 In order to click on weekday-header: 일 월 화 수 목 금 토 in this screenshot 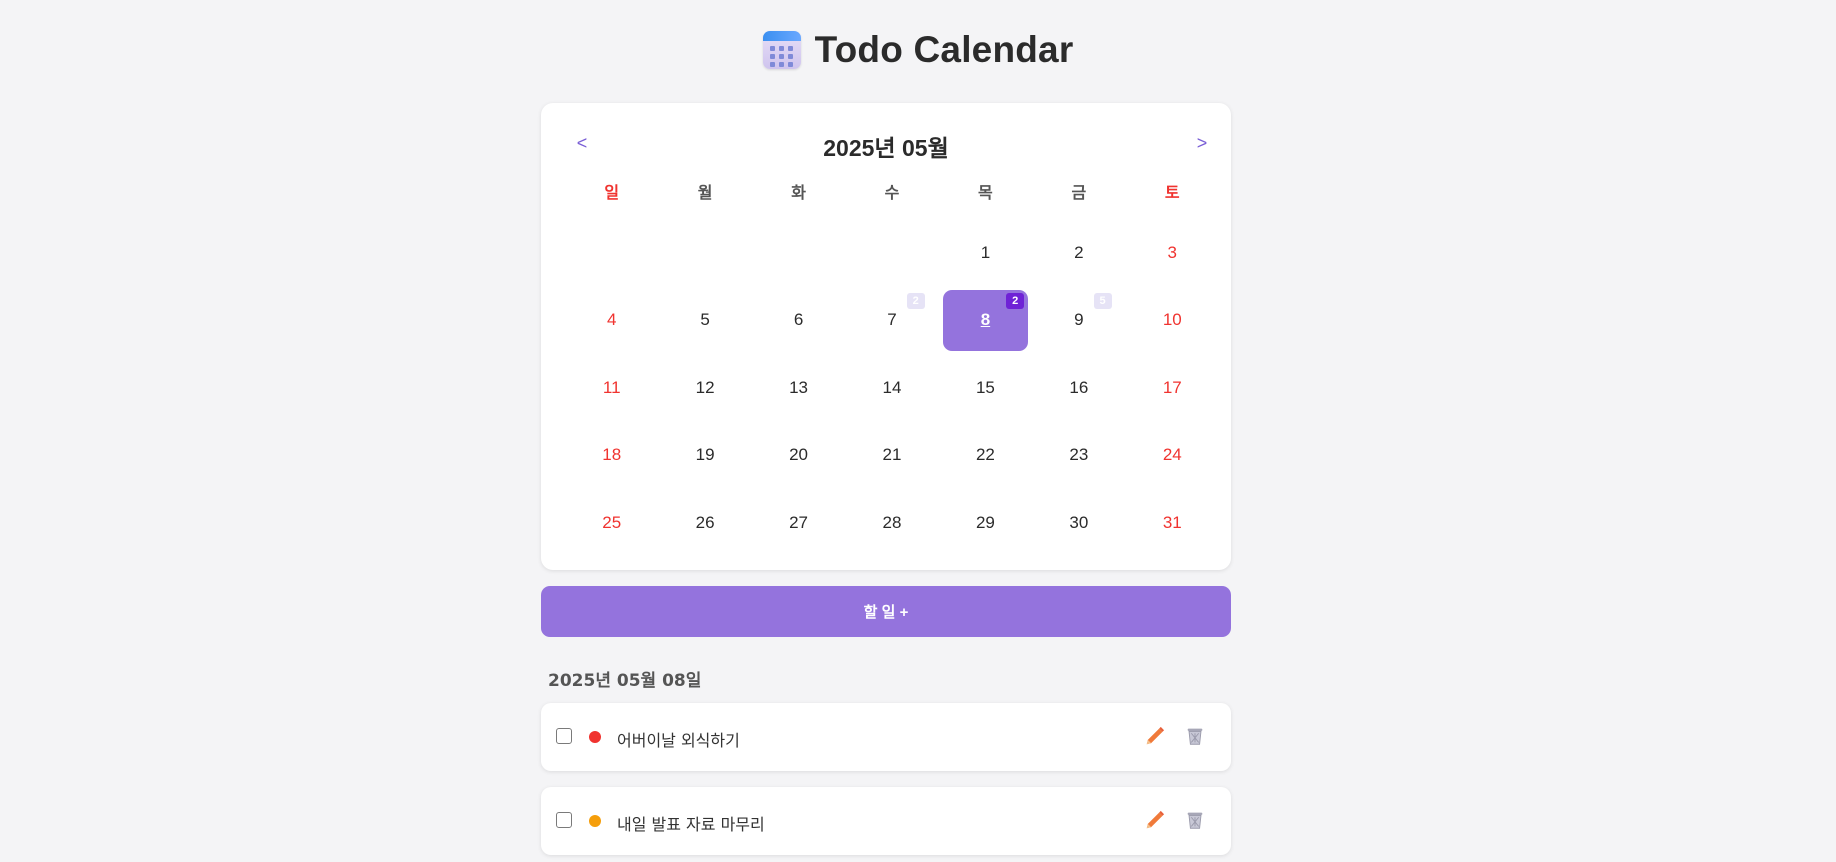, I will do `click(892, 191)`.